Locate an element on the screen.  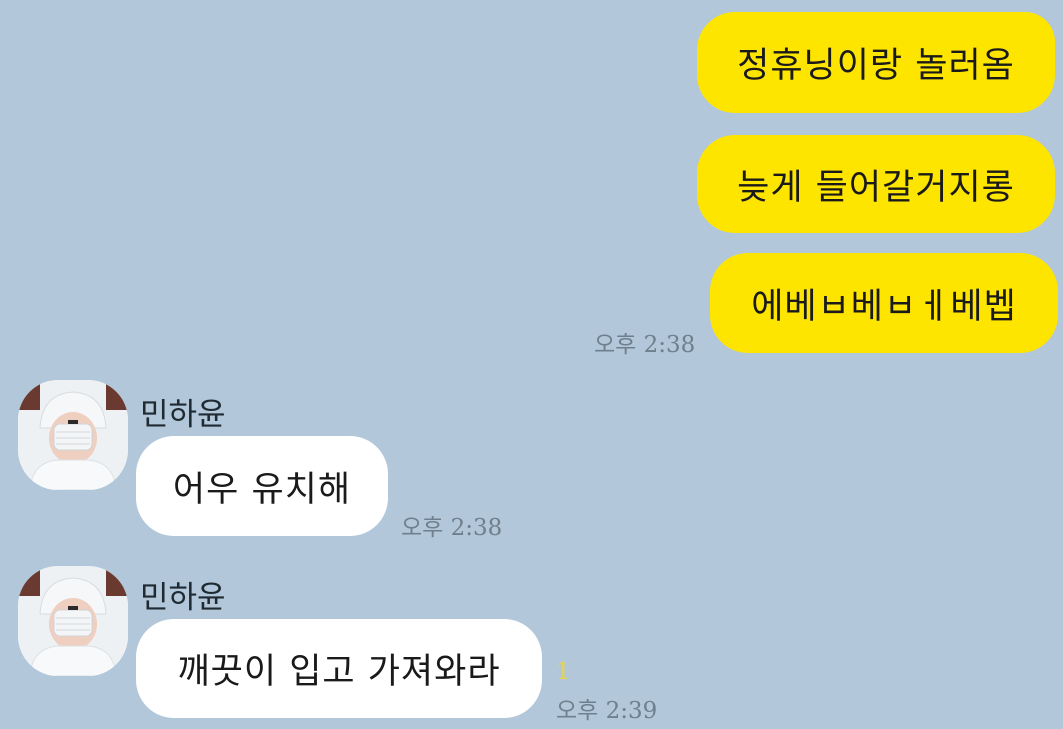
incoming-message-bubble: 깨끗이 입고 가져와라 is located at coordinates (339, 668).